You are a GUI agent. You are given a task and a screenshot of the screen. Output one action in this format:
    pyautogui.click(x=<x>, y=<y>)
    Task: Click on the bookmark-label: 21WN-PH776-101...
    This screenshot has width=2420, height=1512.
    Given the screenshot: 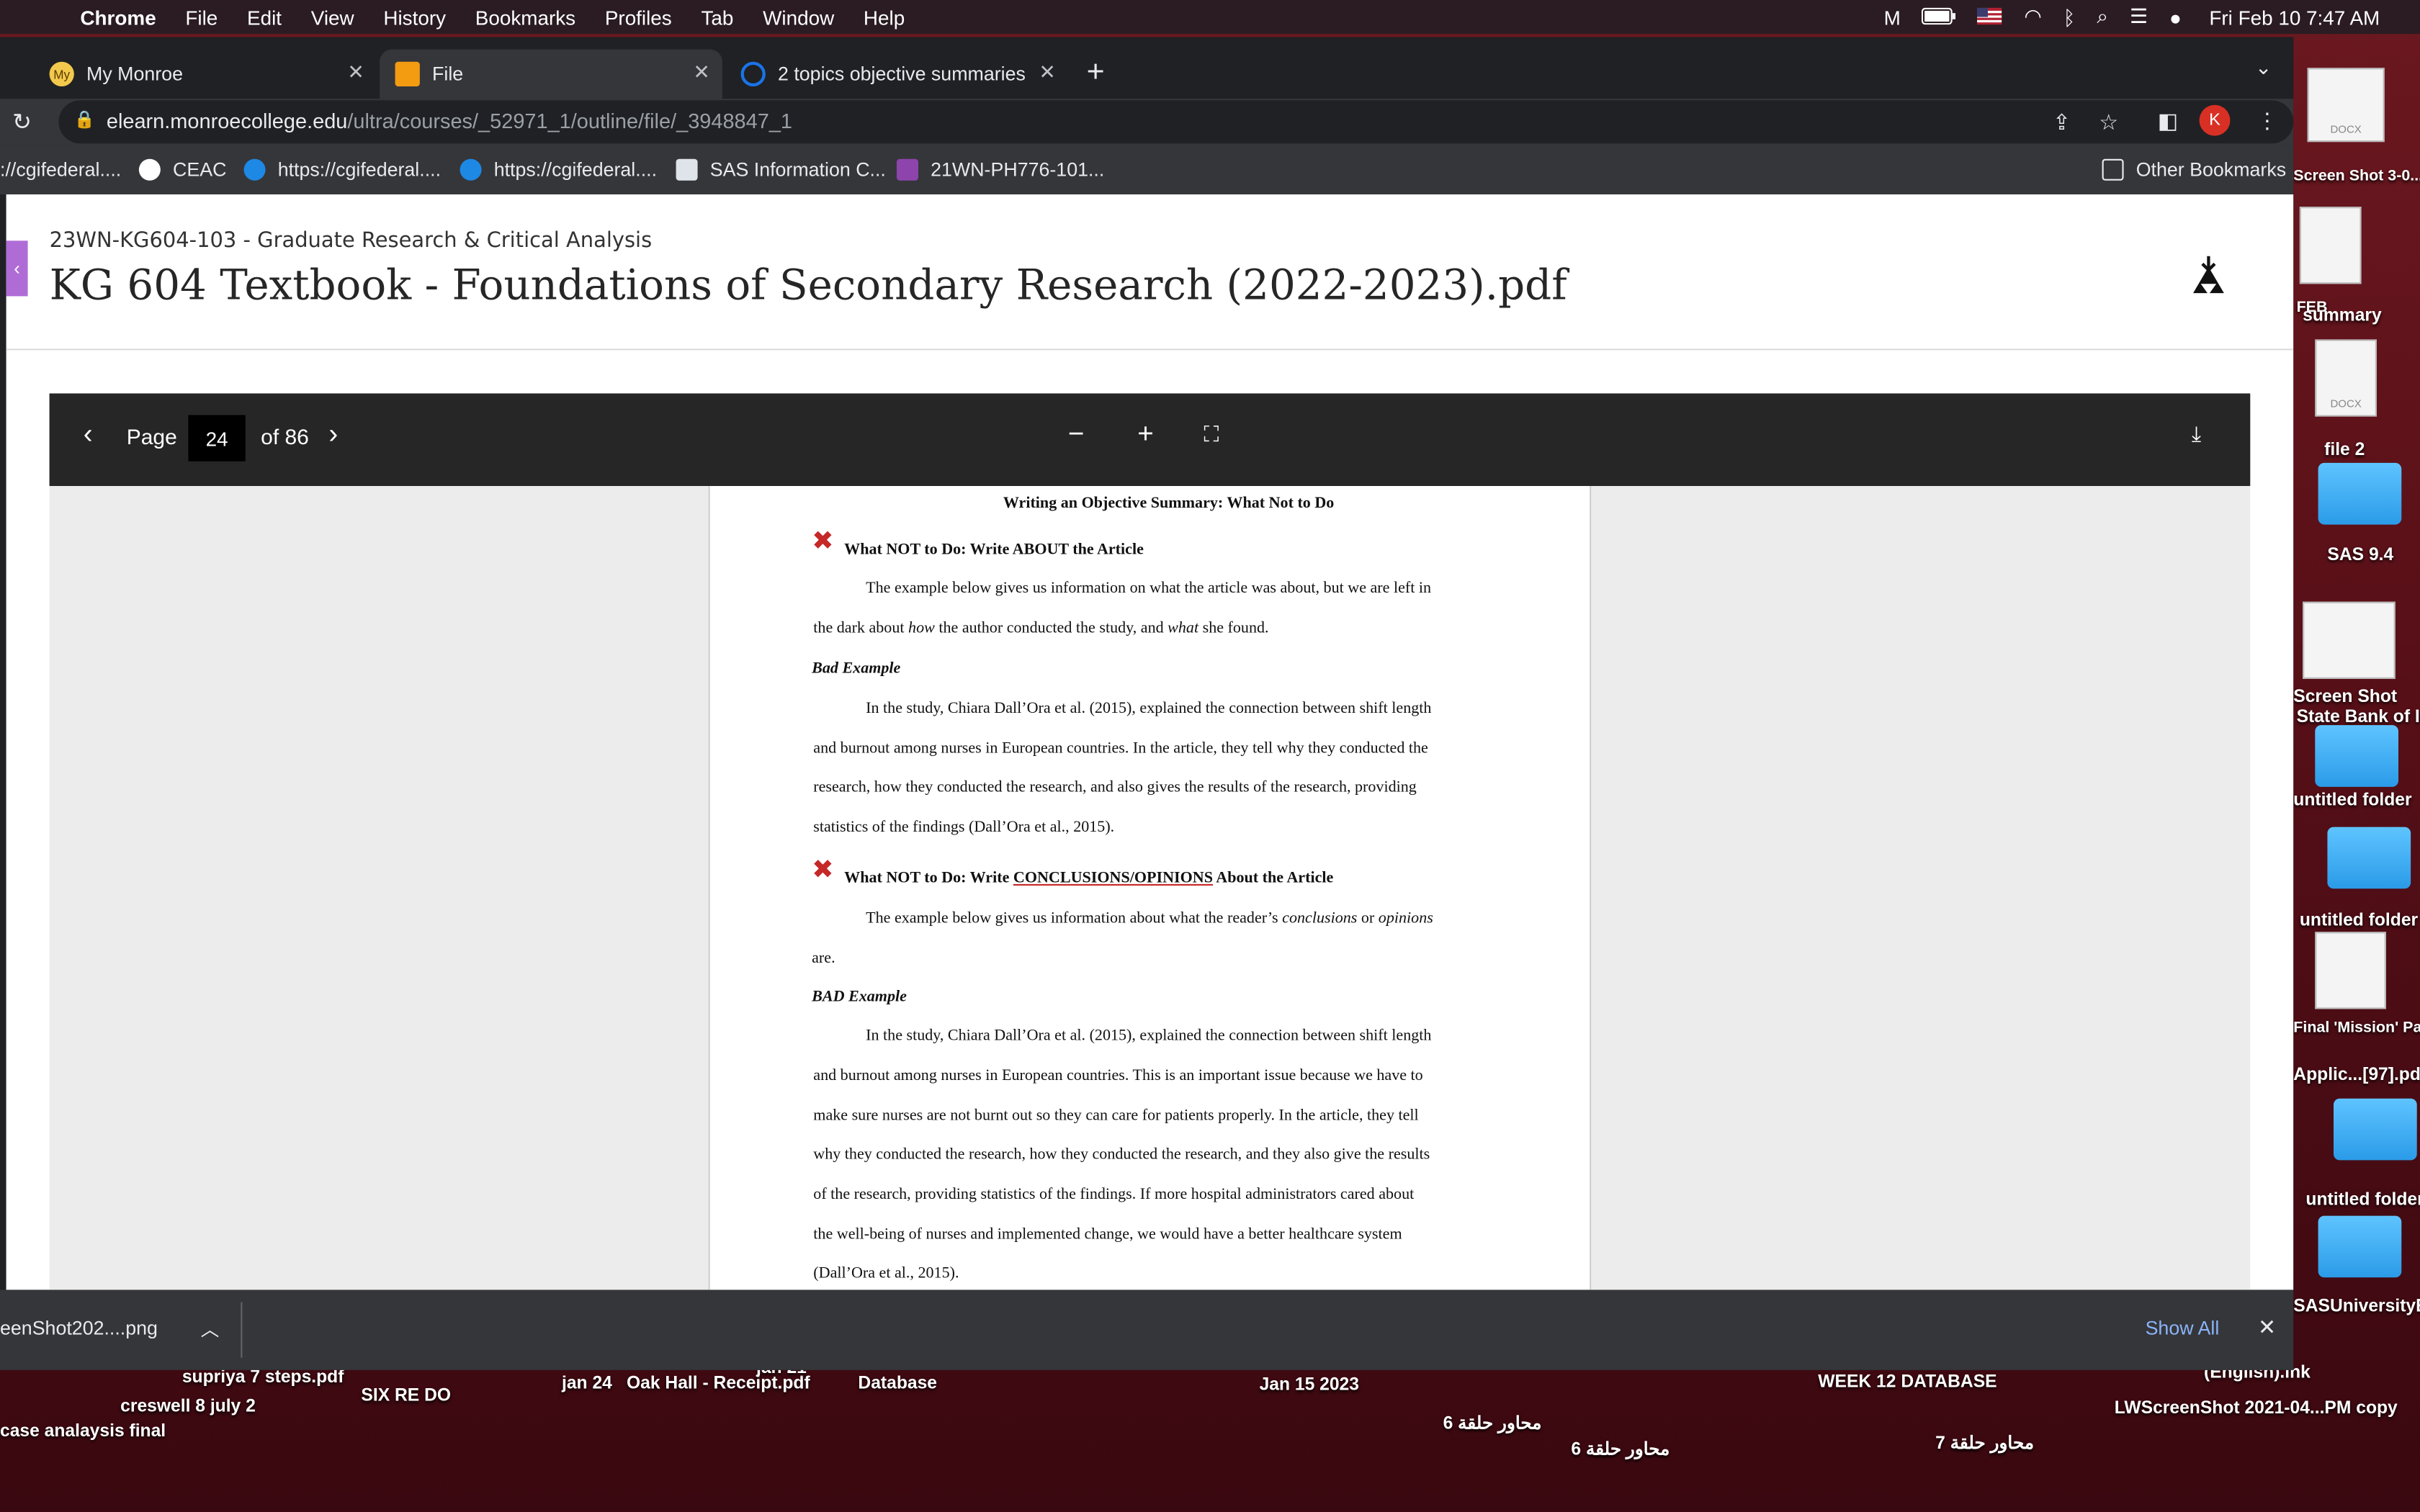 What is the action you would take?
    pyautogui.click(x=1018, y=169)
    